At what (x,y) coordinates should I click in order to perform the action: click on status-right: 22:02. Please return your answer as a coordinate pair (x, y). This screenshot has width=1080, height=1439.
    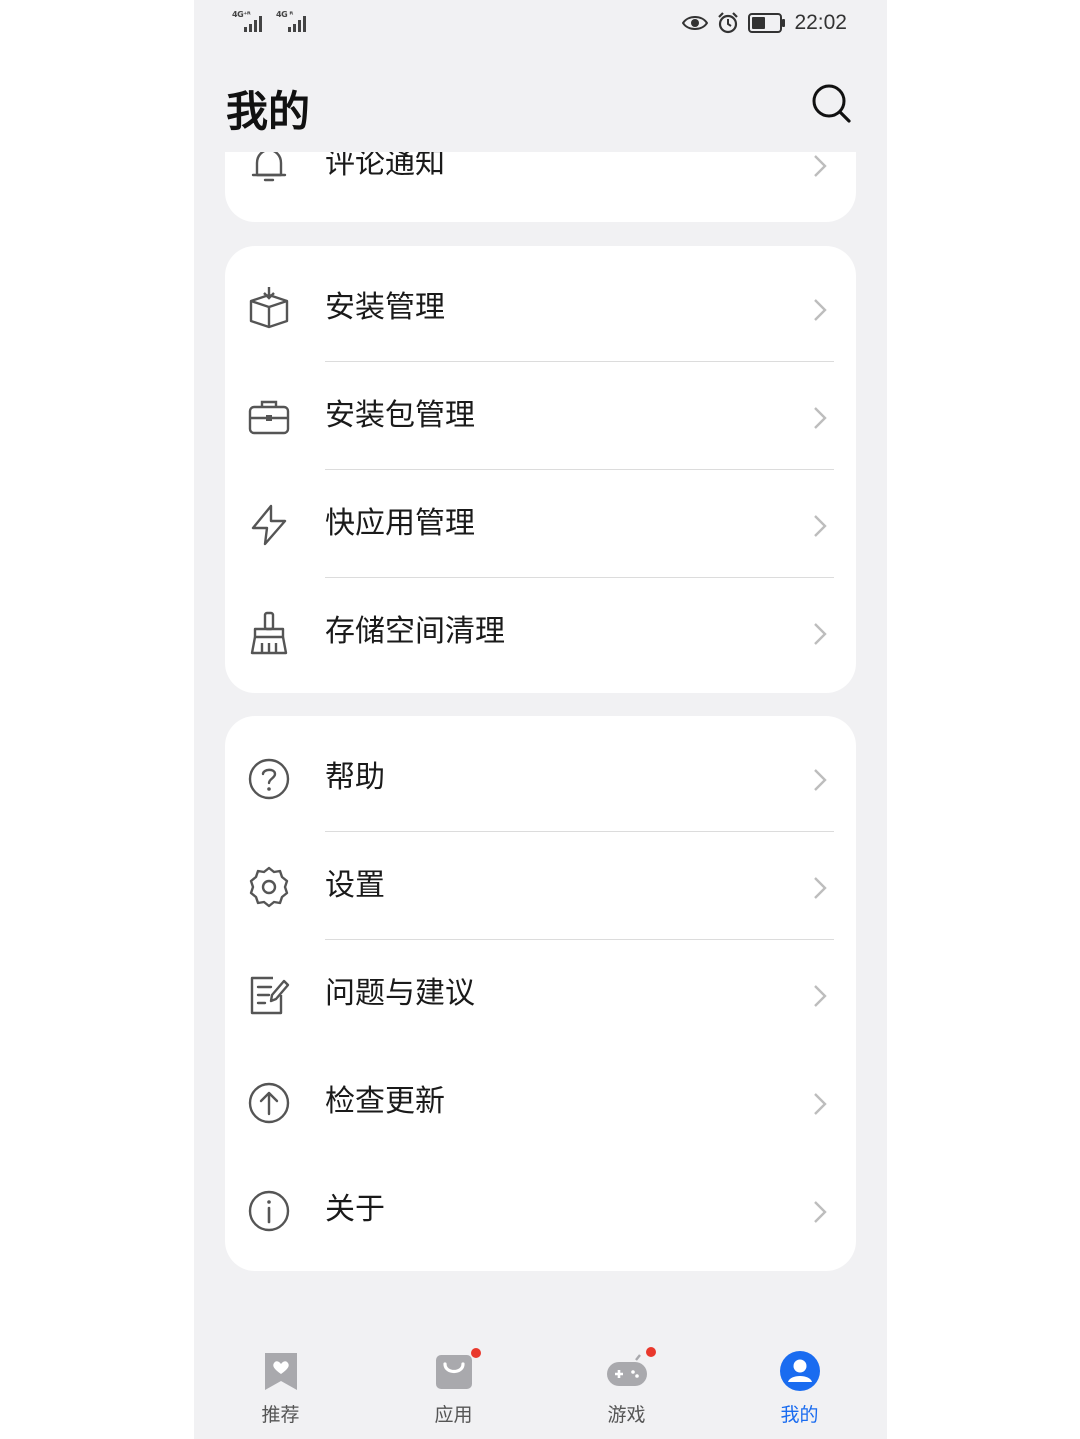
    Looking at the image, I should click on (764, 23).